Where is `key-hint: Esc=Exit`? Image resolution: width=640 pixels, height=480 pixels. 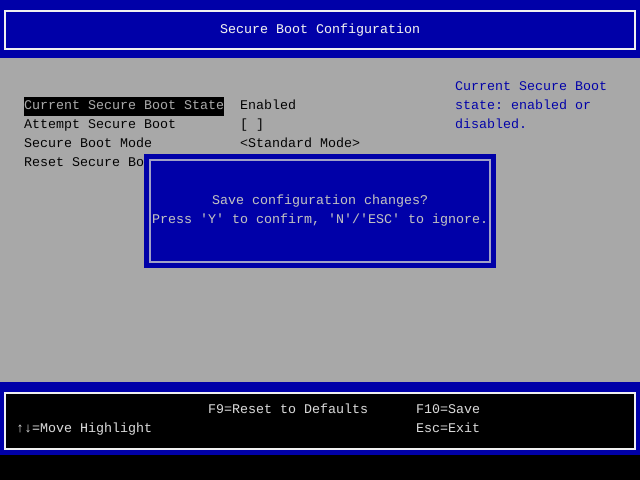
key-hint: Esc=Exit is located at coordinates (448, 430).